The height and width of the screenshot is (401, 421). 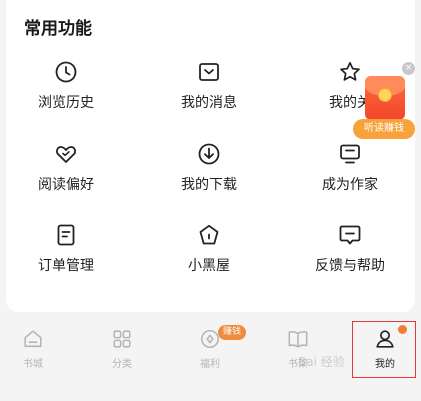 What do you see at coordinates (58, 29) in the screenshot?
I see `section-title: 常用功能` at bounding box center [58, 29].